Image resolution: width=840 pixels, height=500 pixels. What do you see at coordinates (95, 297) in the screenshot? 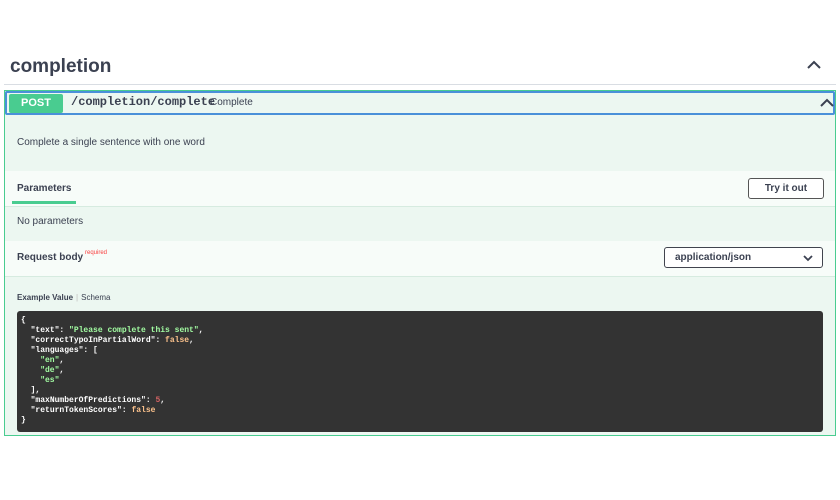
I see `tab-schema: Schema` at bounding box center [95, 297].